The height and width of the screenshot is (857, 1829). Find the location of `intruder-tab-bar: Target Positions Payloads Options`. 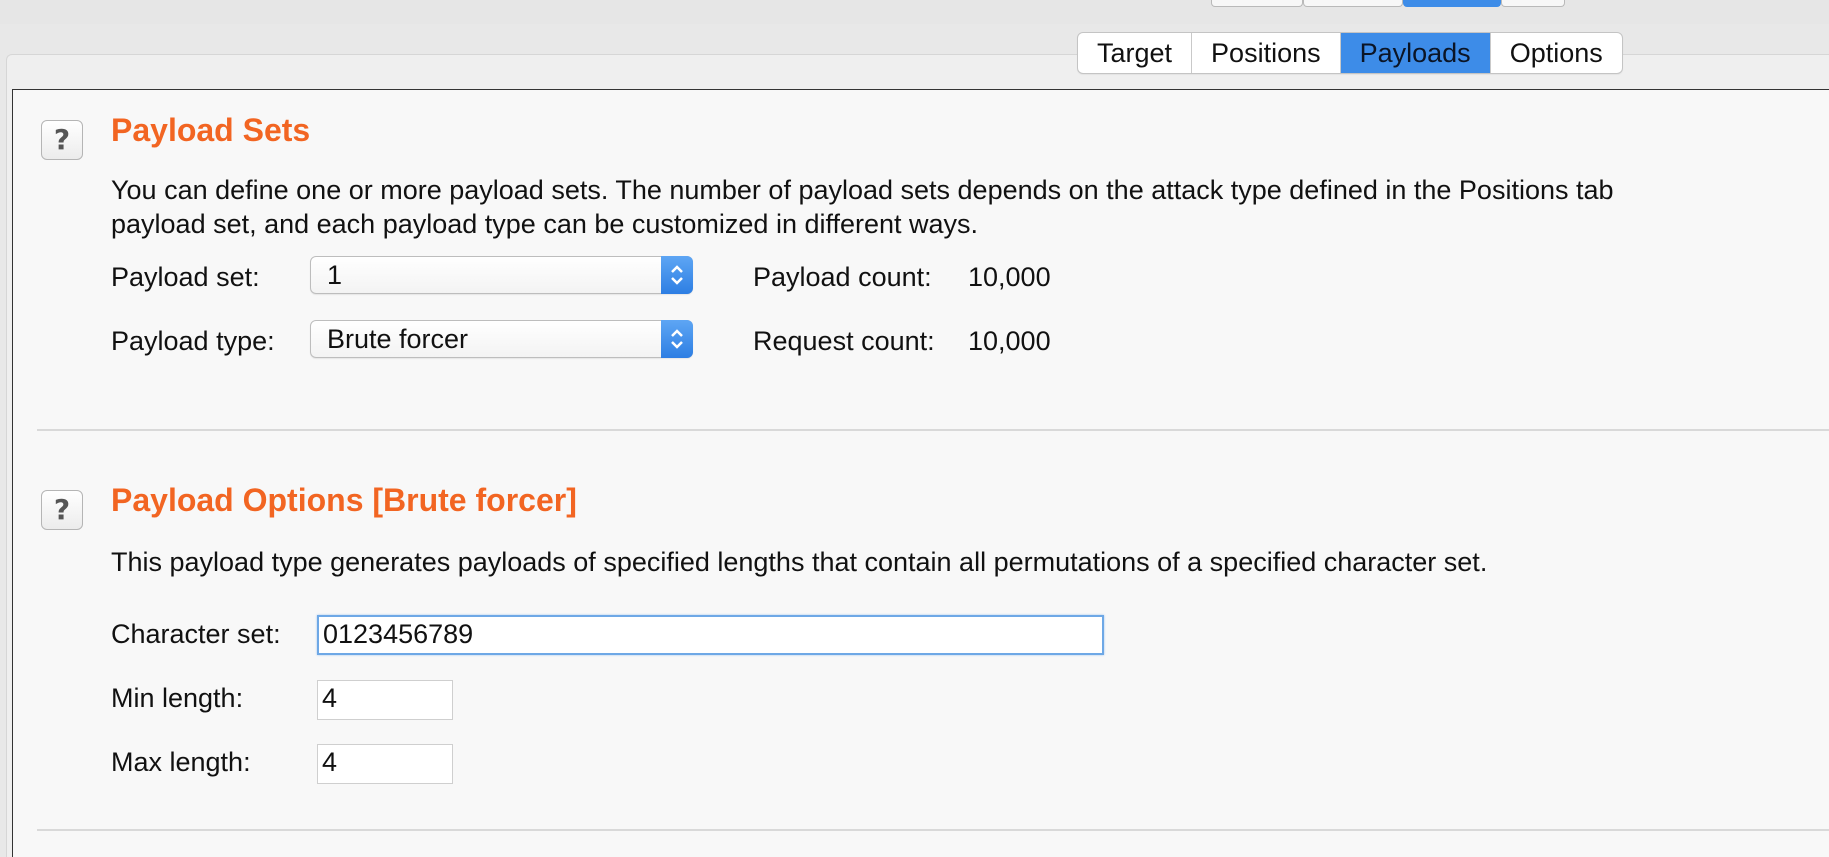

intruder-tab-bar: Target Positions Payloads Options is located at coordinates (1350, 53).